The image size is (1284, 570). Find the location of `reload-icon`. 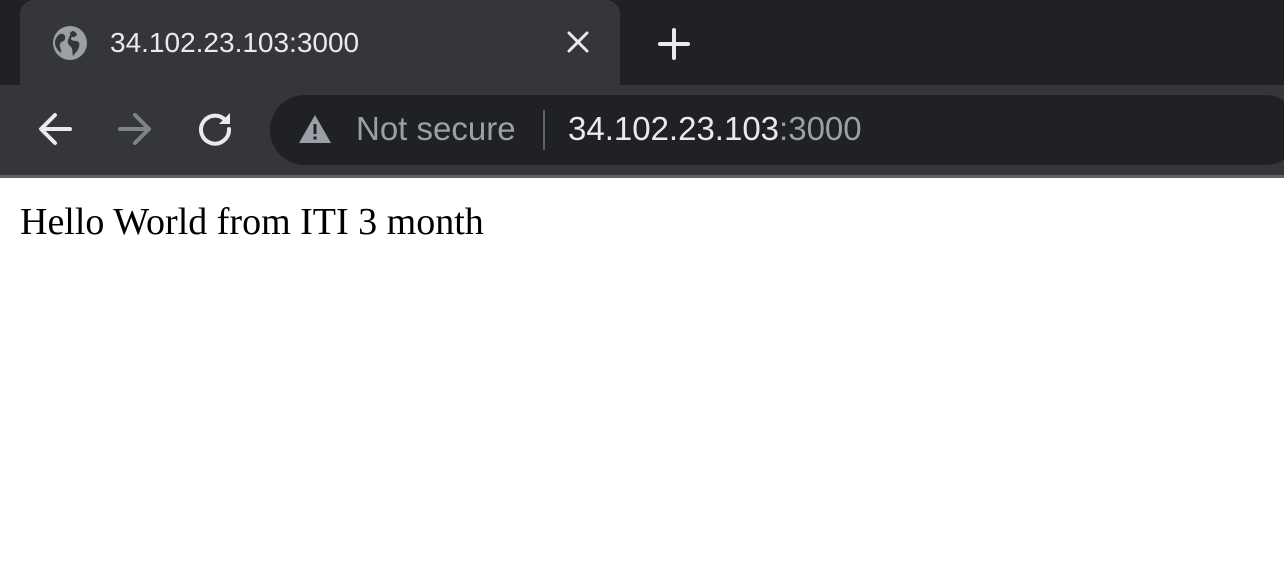

reload-icon is located at coordinates (215, 129).